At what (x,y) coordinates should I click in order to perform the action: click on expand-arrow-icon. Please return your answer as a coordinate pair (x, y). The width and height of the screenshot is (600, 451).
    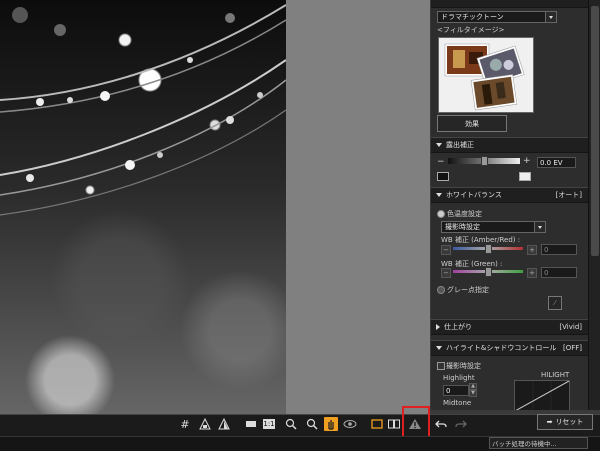
    Looking at the image, I should click on (438, 327).